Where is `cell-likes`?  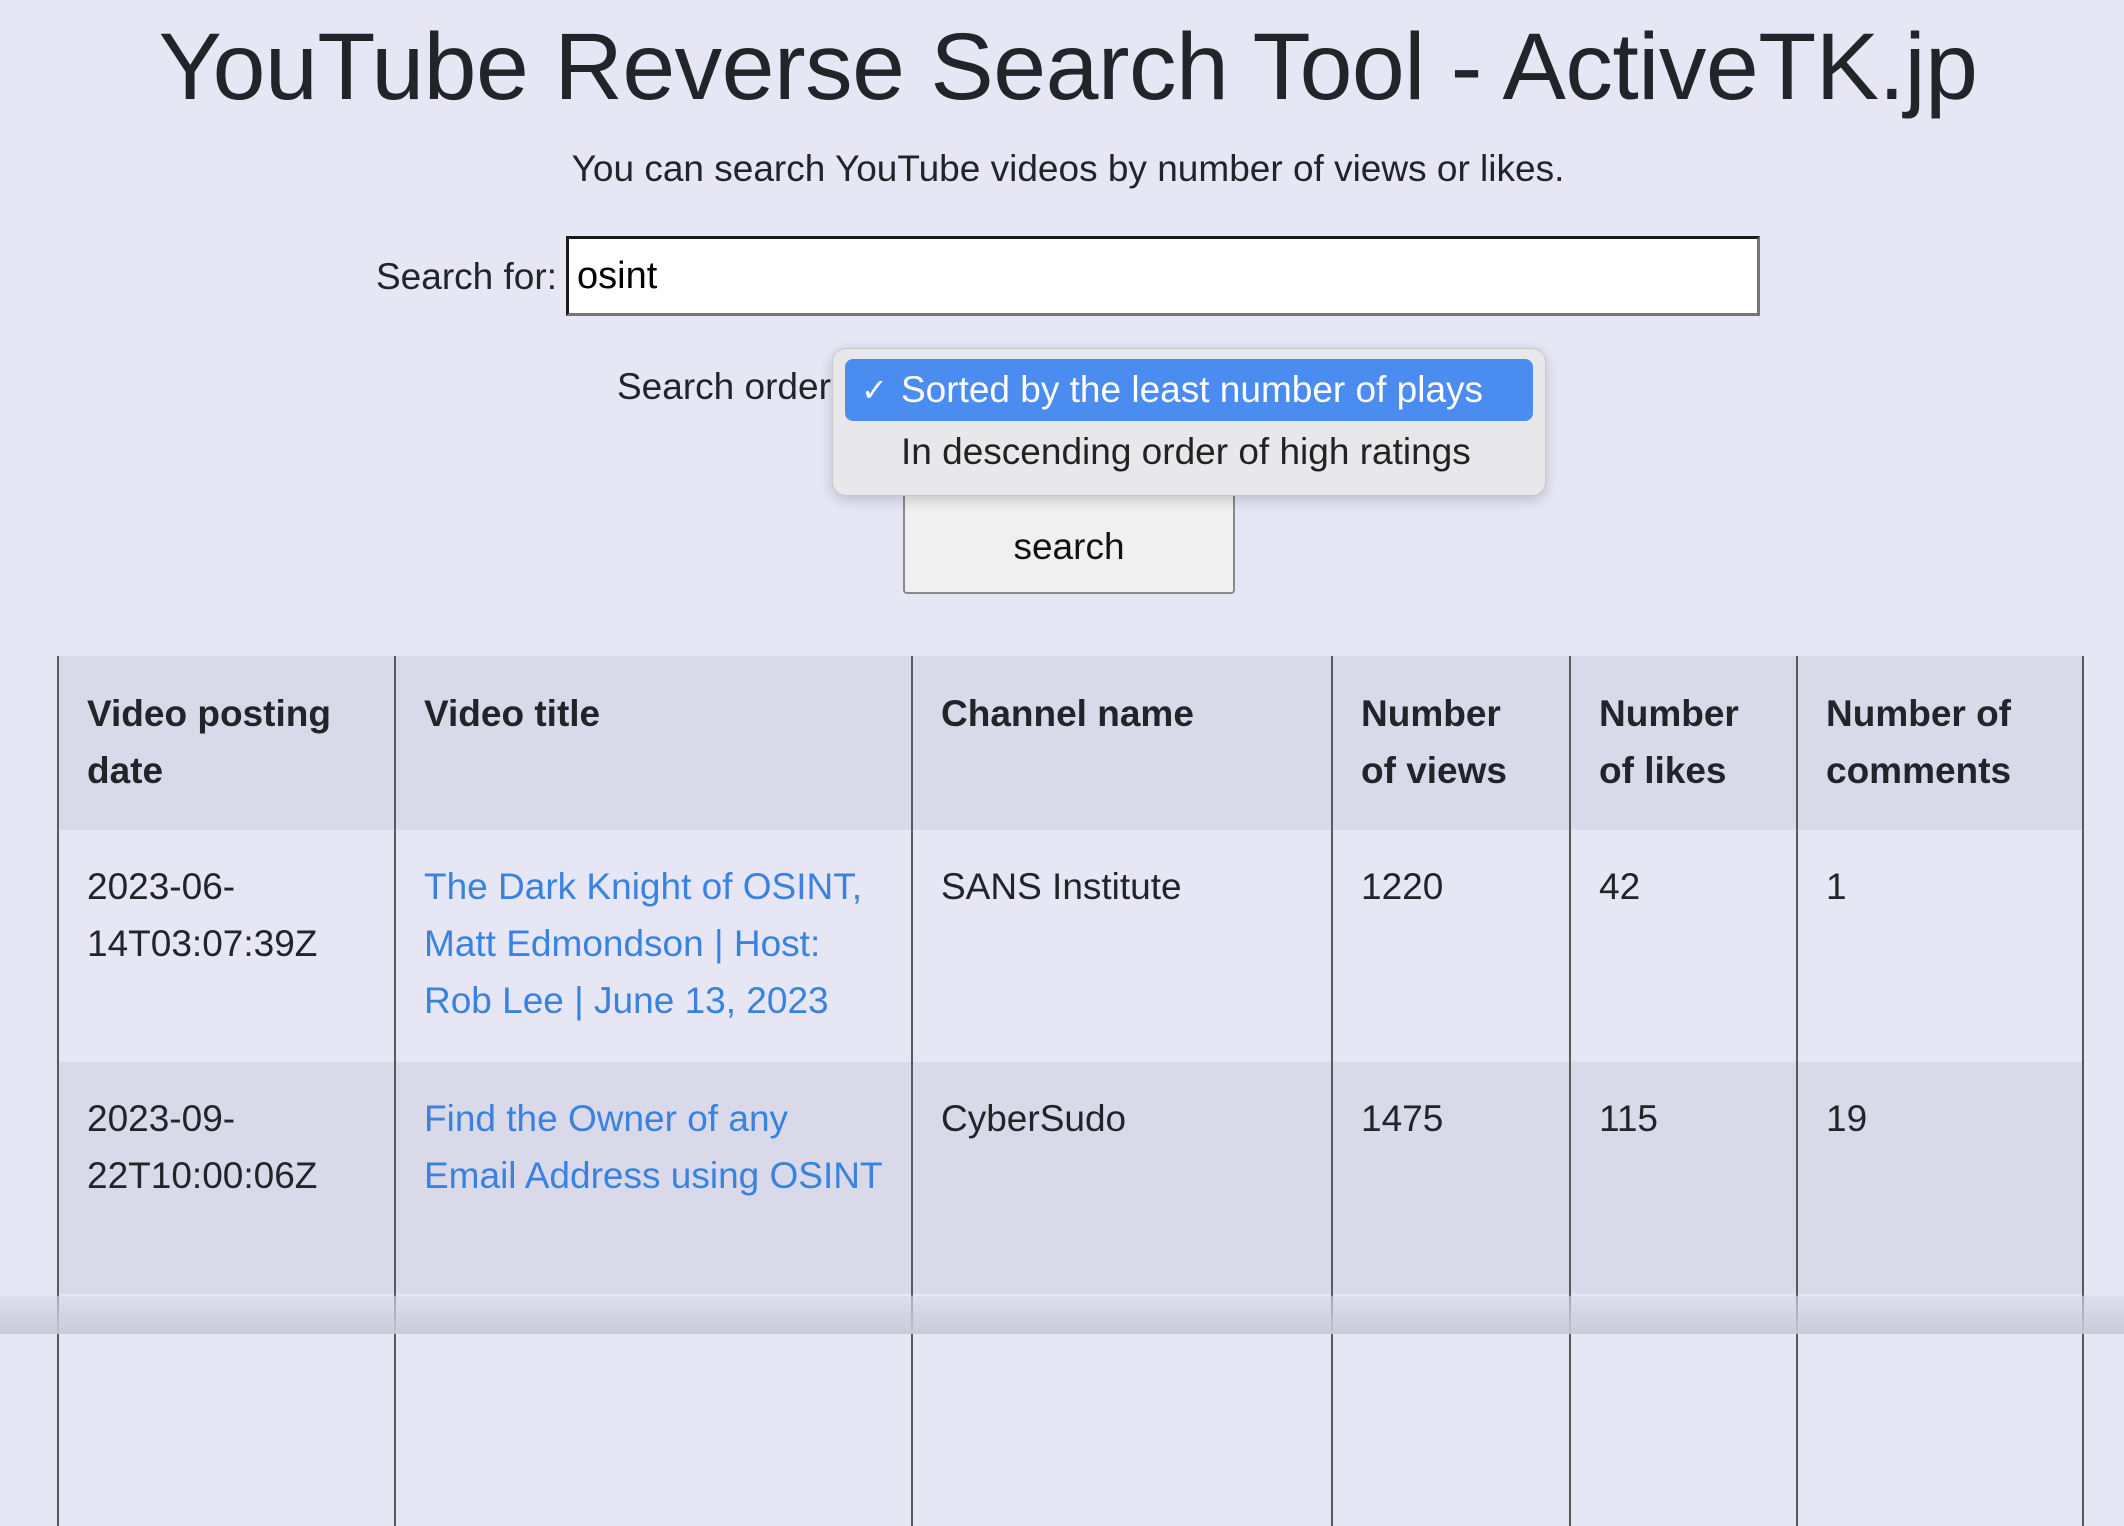
cell-likes is located at coordinates (1683, 1410).